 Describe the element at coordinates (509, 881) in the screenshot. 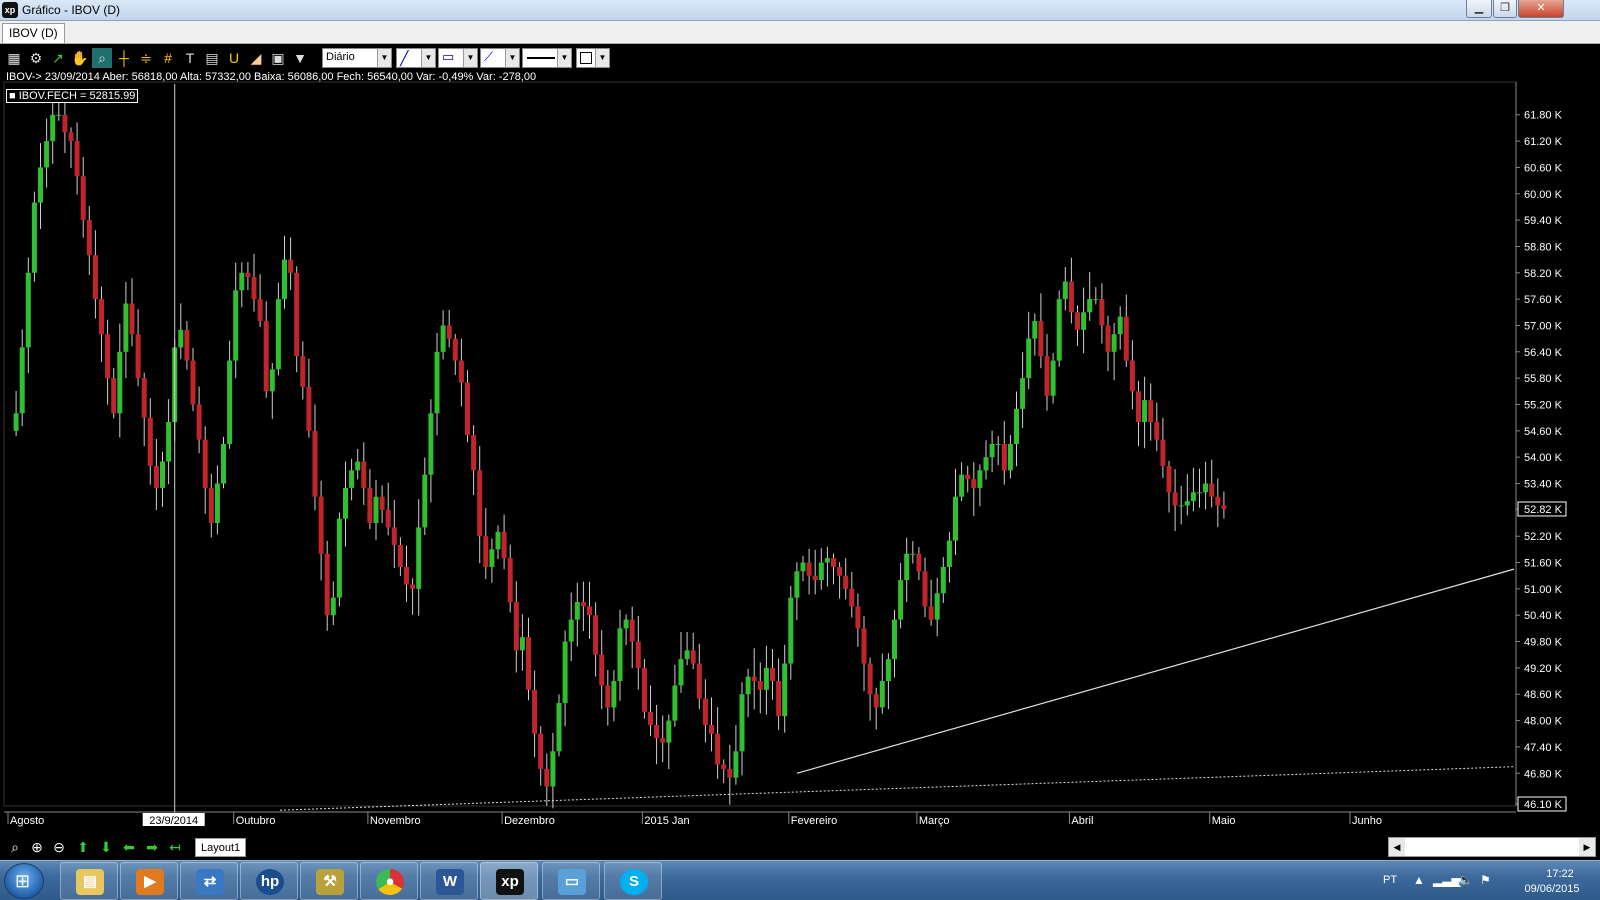

I see `taskbar-xp: xp` at that location.